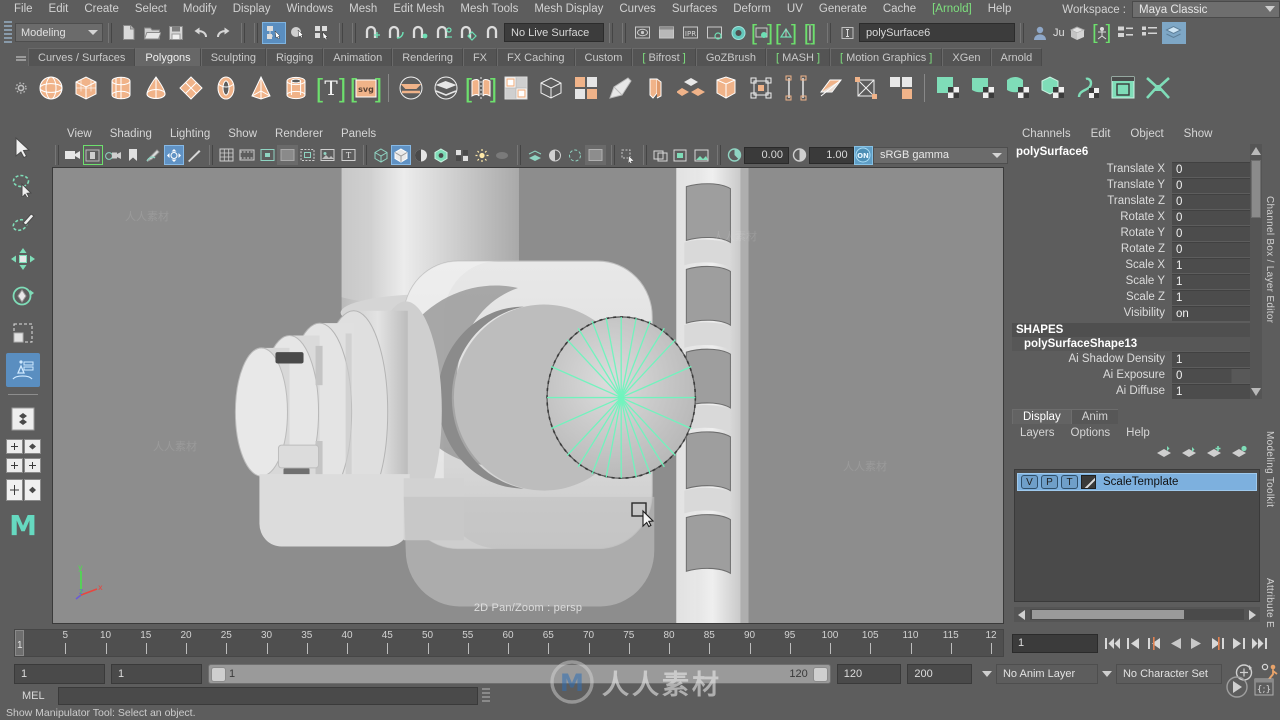 This screenshot has height=720, width=1280. What do you see at coordinates (1259, 643) in the screenshot?
I see `go-to-end-icon` at bounding box center [1259, 643].